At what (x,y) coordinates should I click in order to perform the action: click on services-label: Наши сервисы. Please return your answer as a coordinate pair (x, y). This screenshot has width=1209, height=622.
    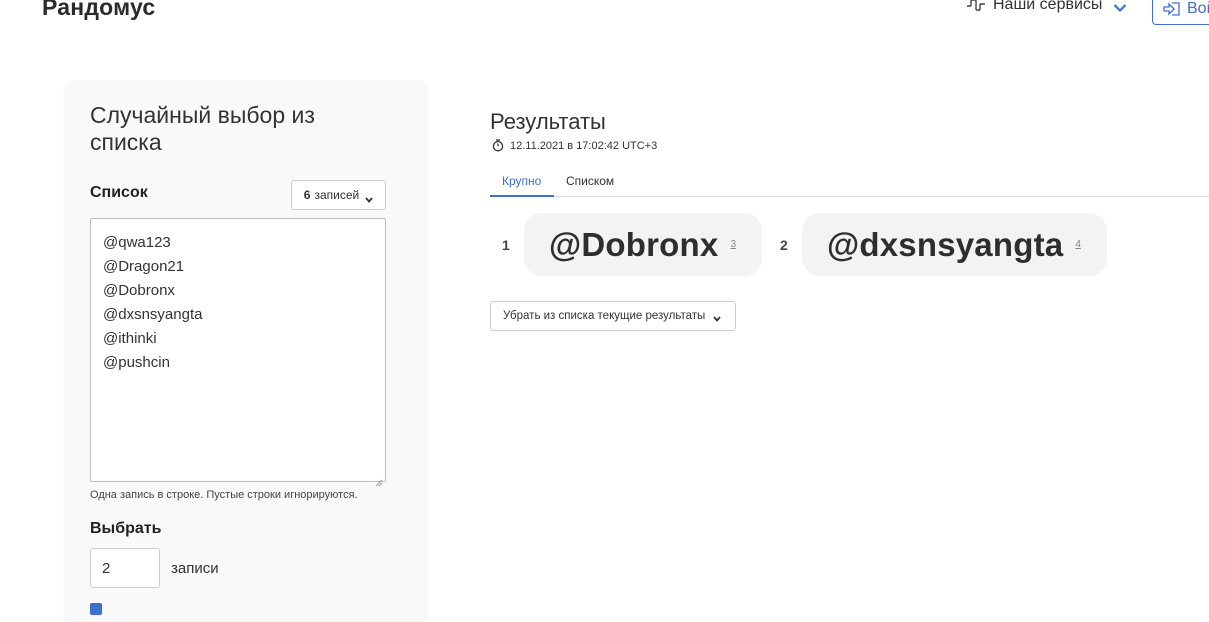
    Looking at the image, I should click on (1048, 6).